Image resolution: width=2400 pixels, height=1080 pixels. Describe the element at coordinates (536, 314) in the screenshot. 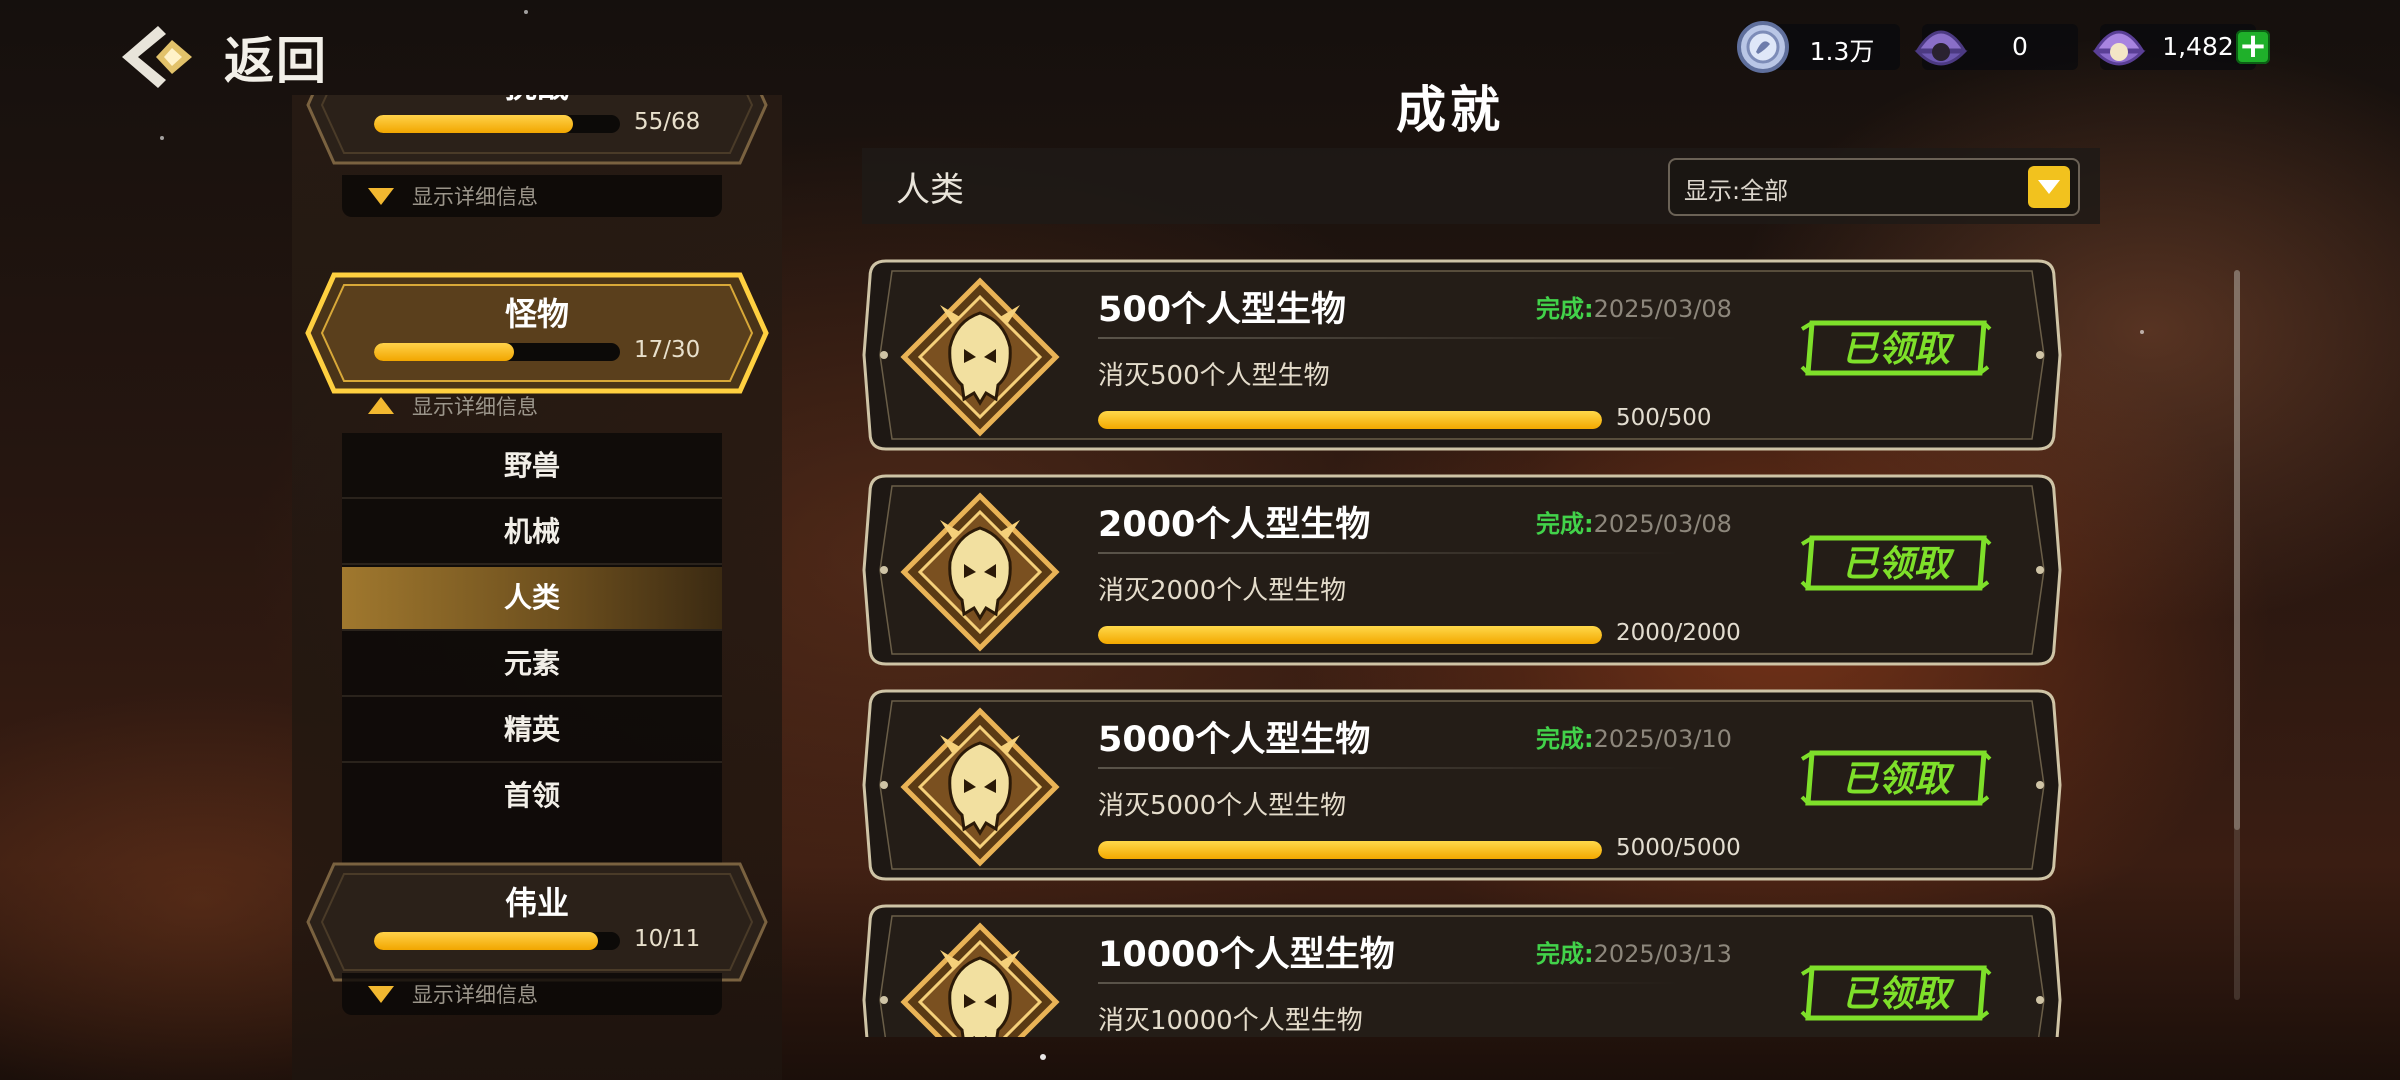

I see `category-title: 怪物` at that location.